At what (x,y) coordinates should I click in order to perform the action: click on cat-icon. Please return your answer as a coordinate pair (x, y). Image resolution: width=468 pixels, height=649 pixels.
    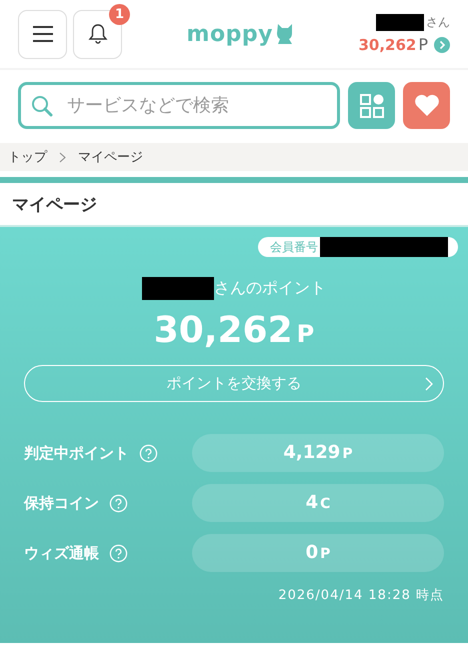
    Looking at the image, I should click on (285, 34).